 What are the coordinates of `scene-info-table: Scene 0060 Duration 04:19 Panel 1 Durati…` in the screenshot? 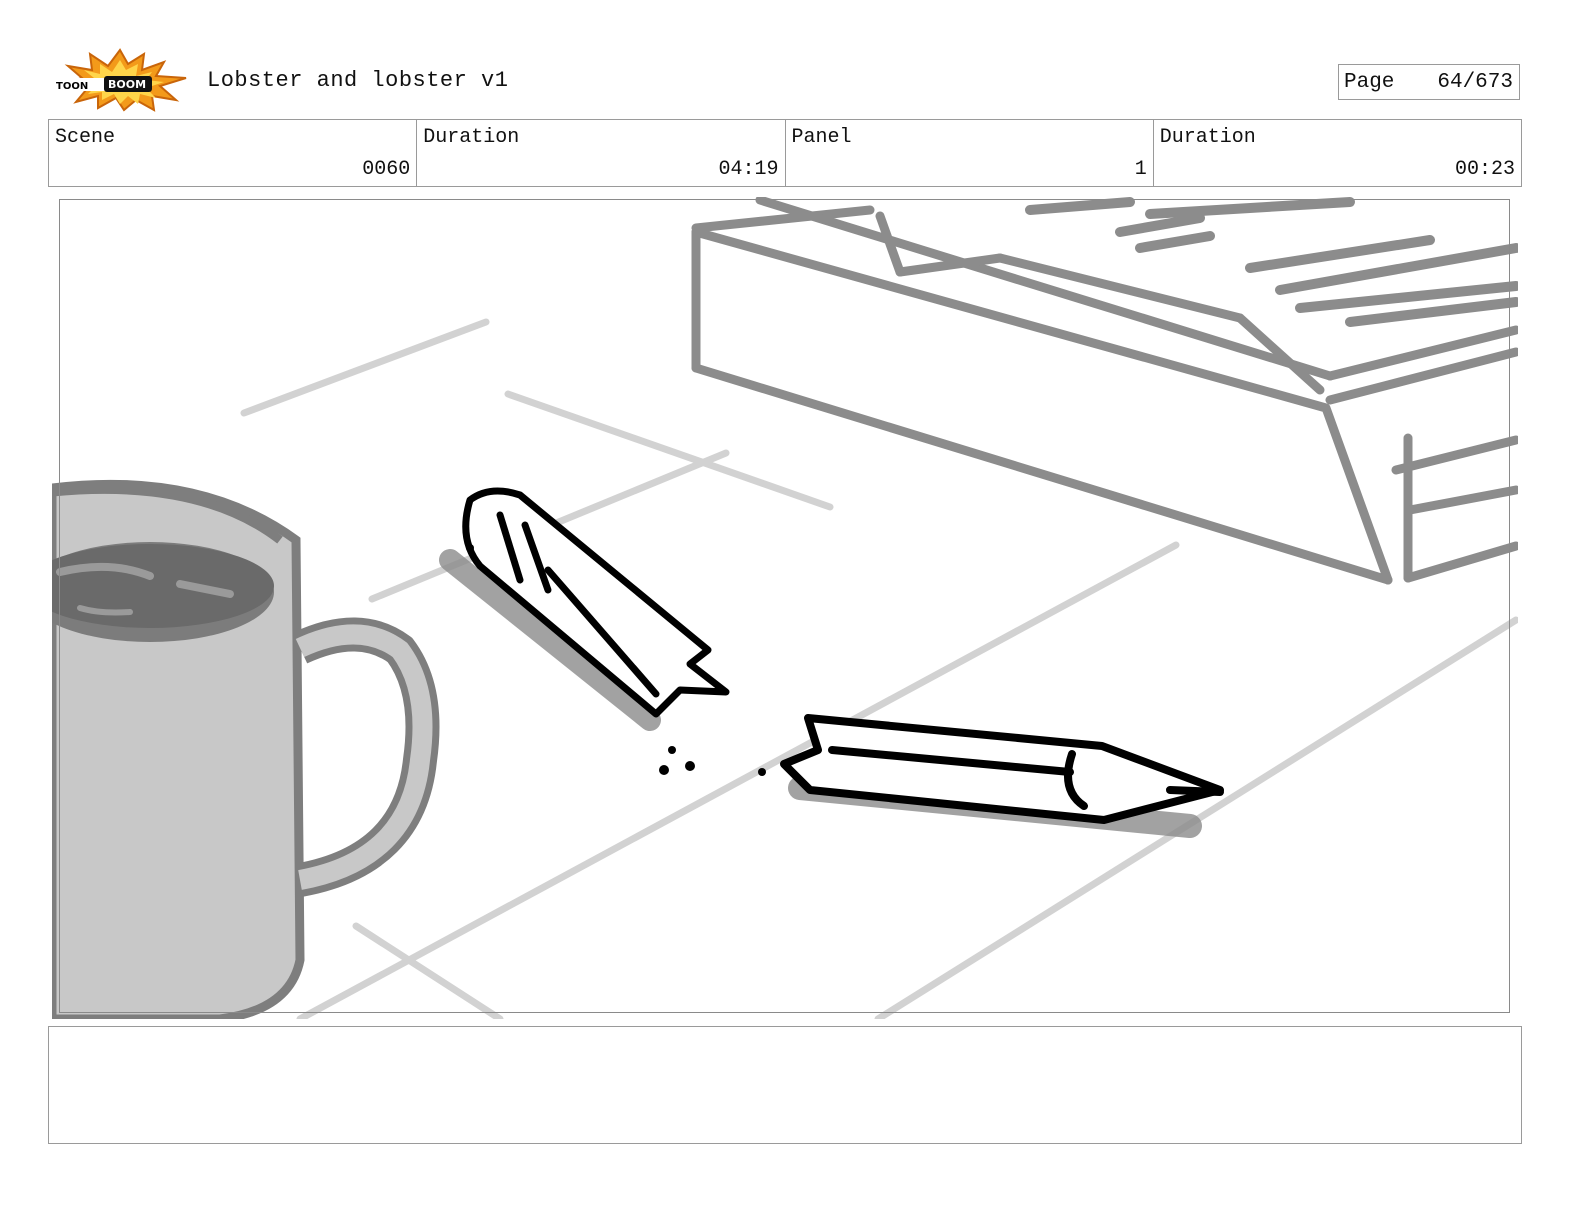 It's located at (785, 153).